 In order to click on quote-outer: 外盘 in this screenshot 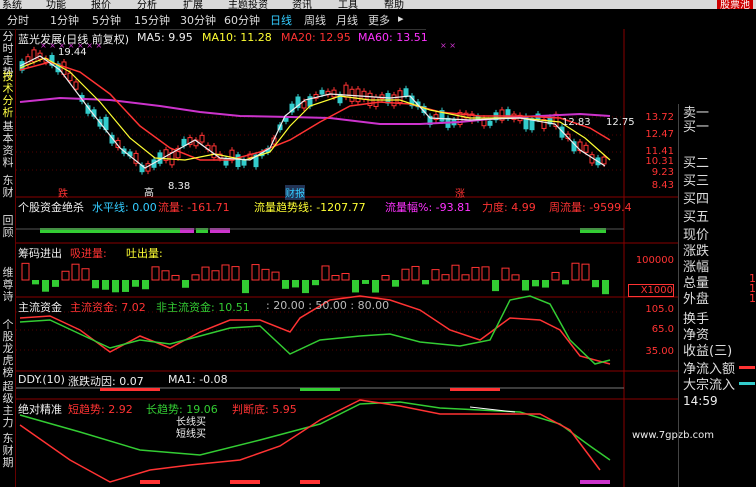, I will do `click(696, 299)`.